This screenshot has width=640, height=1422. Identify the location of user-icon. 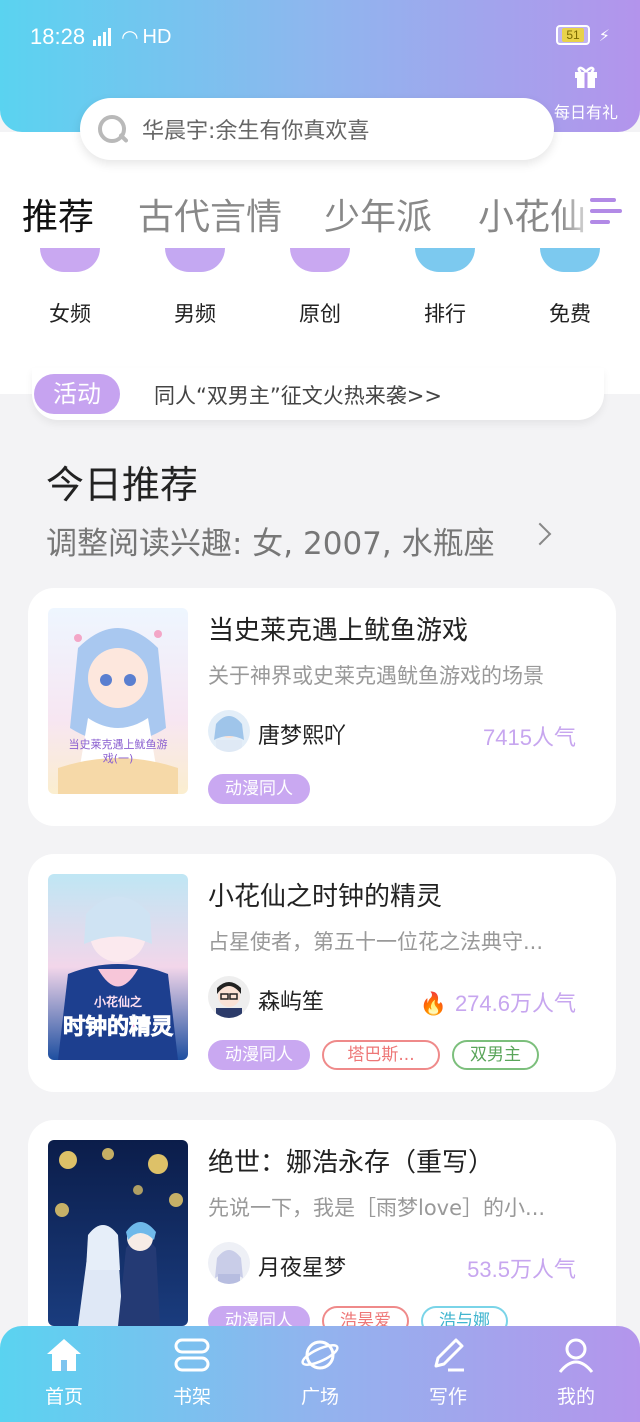
(576, 1355).